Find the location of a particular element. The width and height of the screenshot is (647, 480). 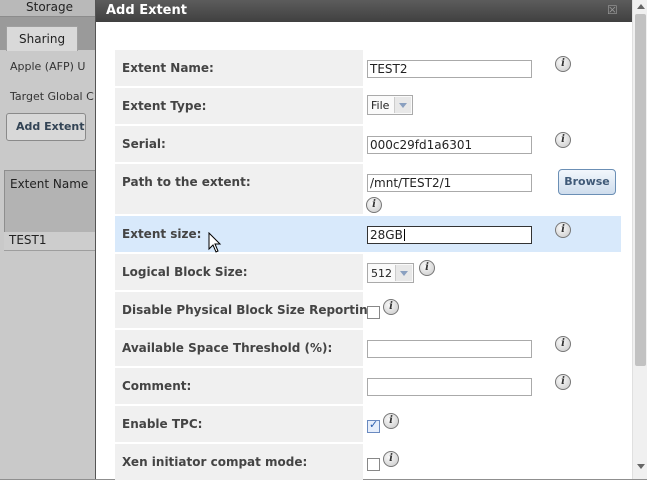

label-cell: Extent Name: is located at coordinates (239, 68).